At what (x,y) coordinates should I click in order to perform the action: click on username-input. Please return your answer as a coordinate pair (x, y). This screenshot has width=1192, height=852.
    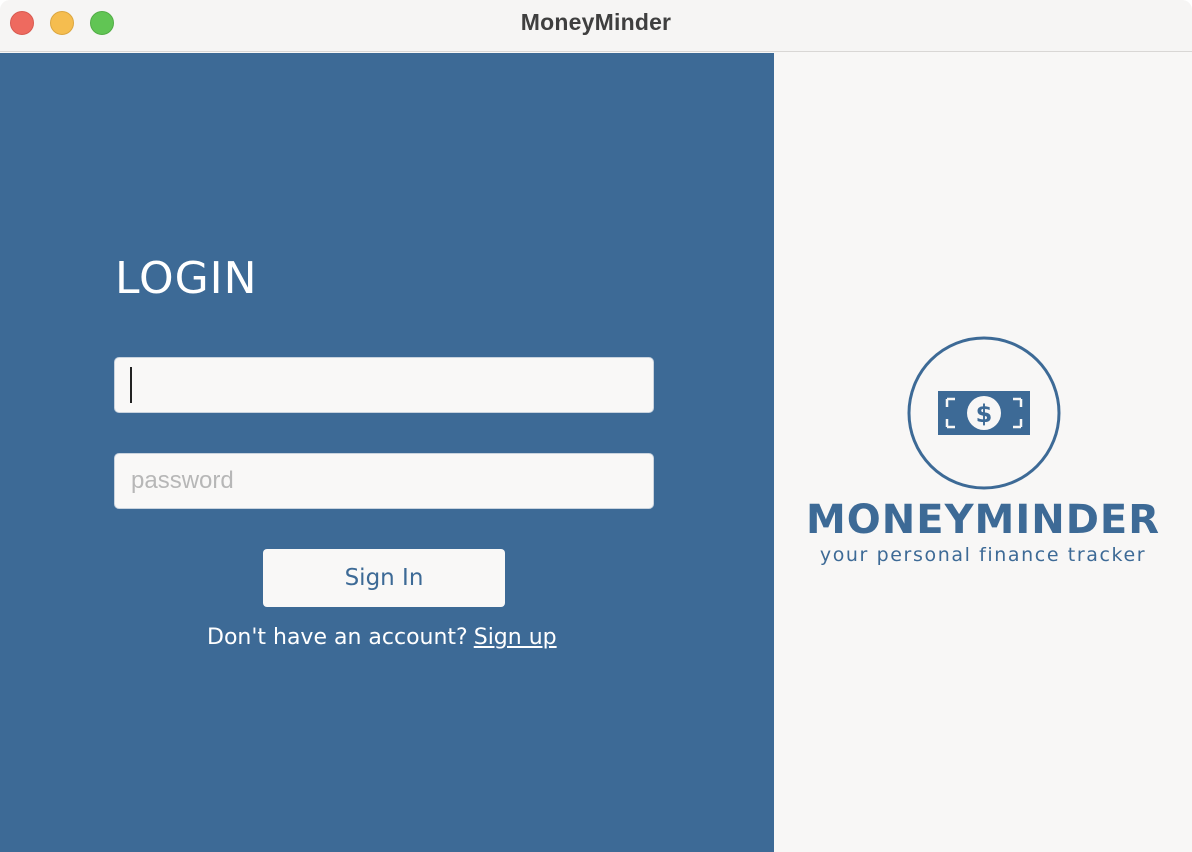
    Looking at the image, I should click on (384, 385).